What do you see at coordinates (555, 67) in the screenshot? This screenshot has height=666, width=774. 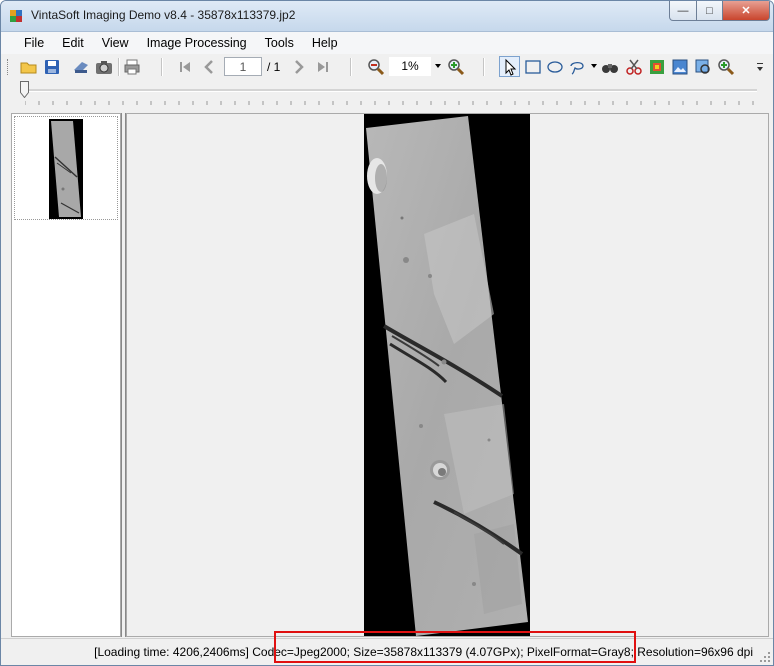 I see `ellipse-selection-icon` at bounding box center [555, 67].